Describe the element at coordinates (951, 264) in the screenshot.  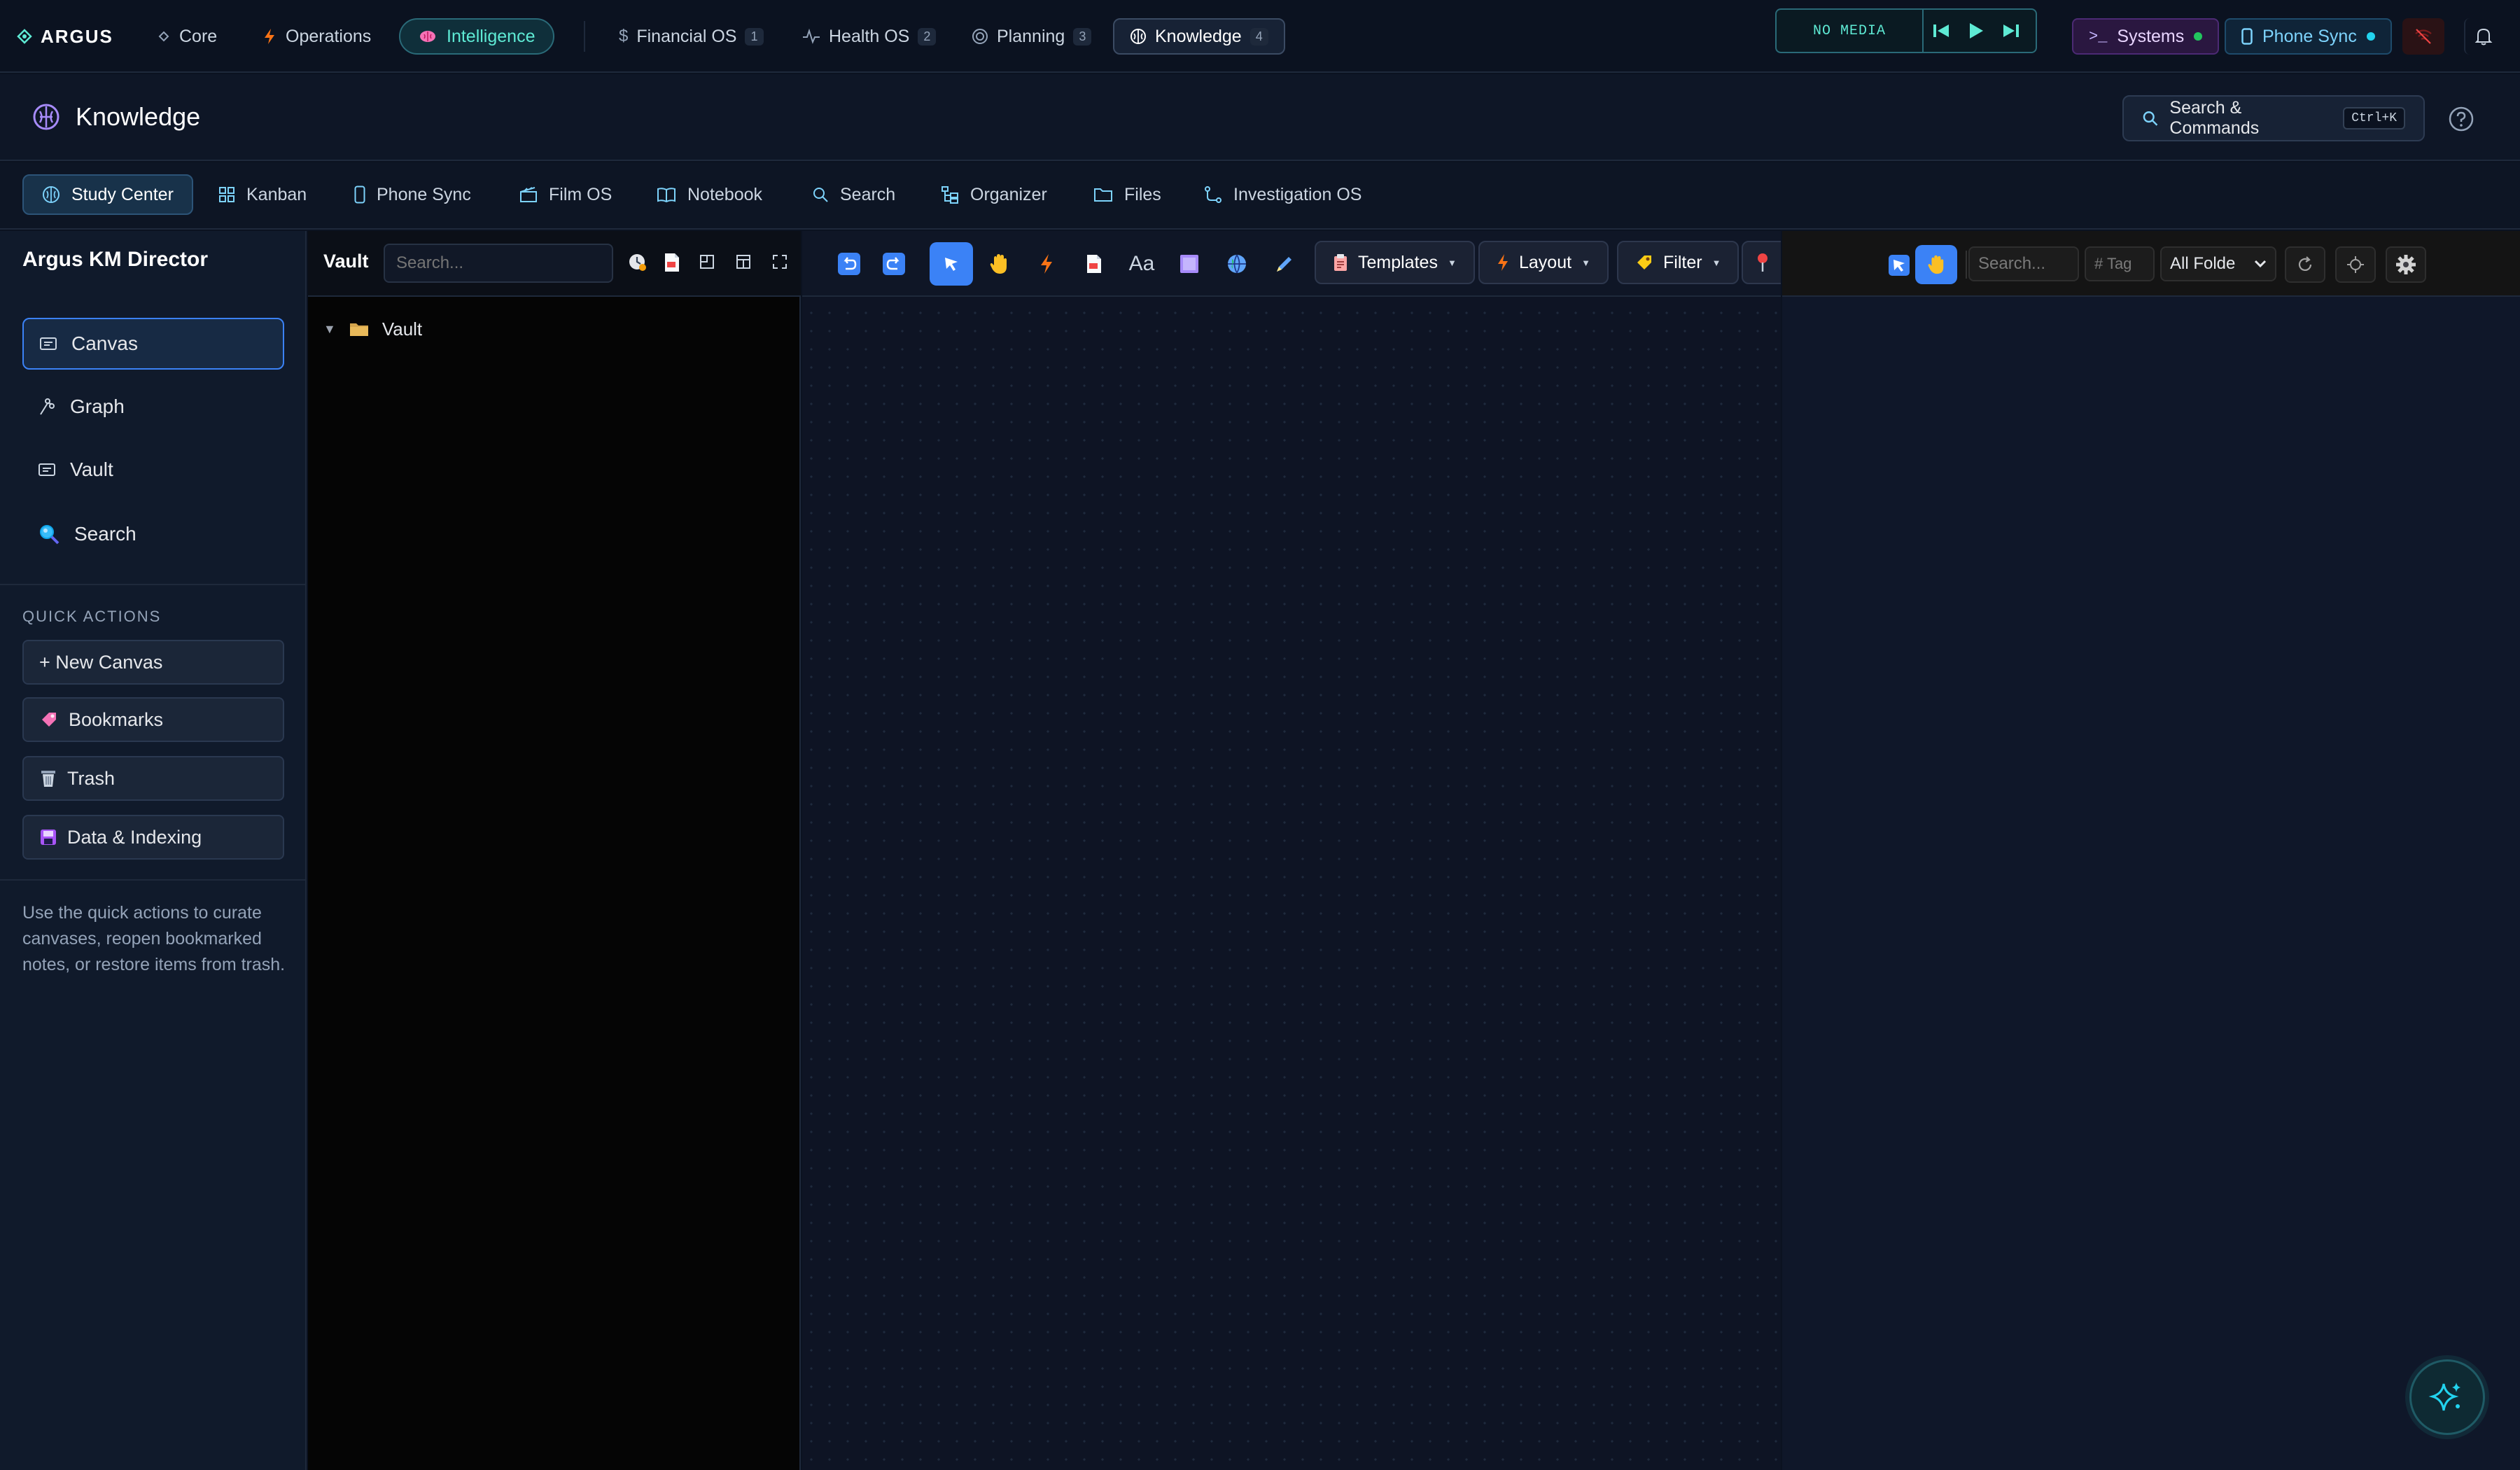
I see `select-tool-button` at that location.